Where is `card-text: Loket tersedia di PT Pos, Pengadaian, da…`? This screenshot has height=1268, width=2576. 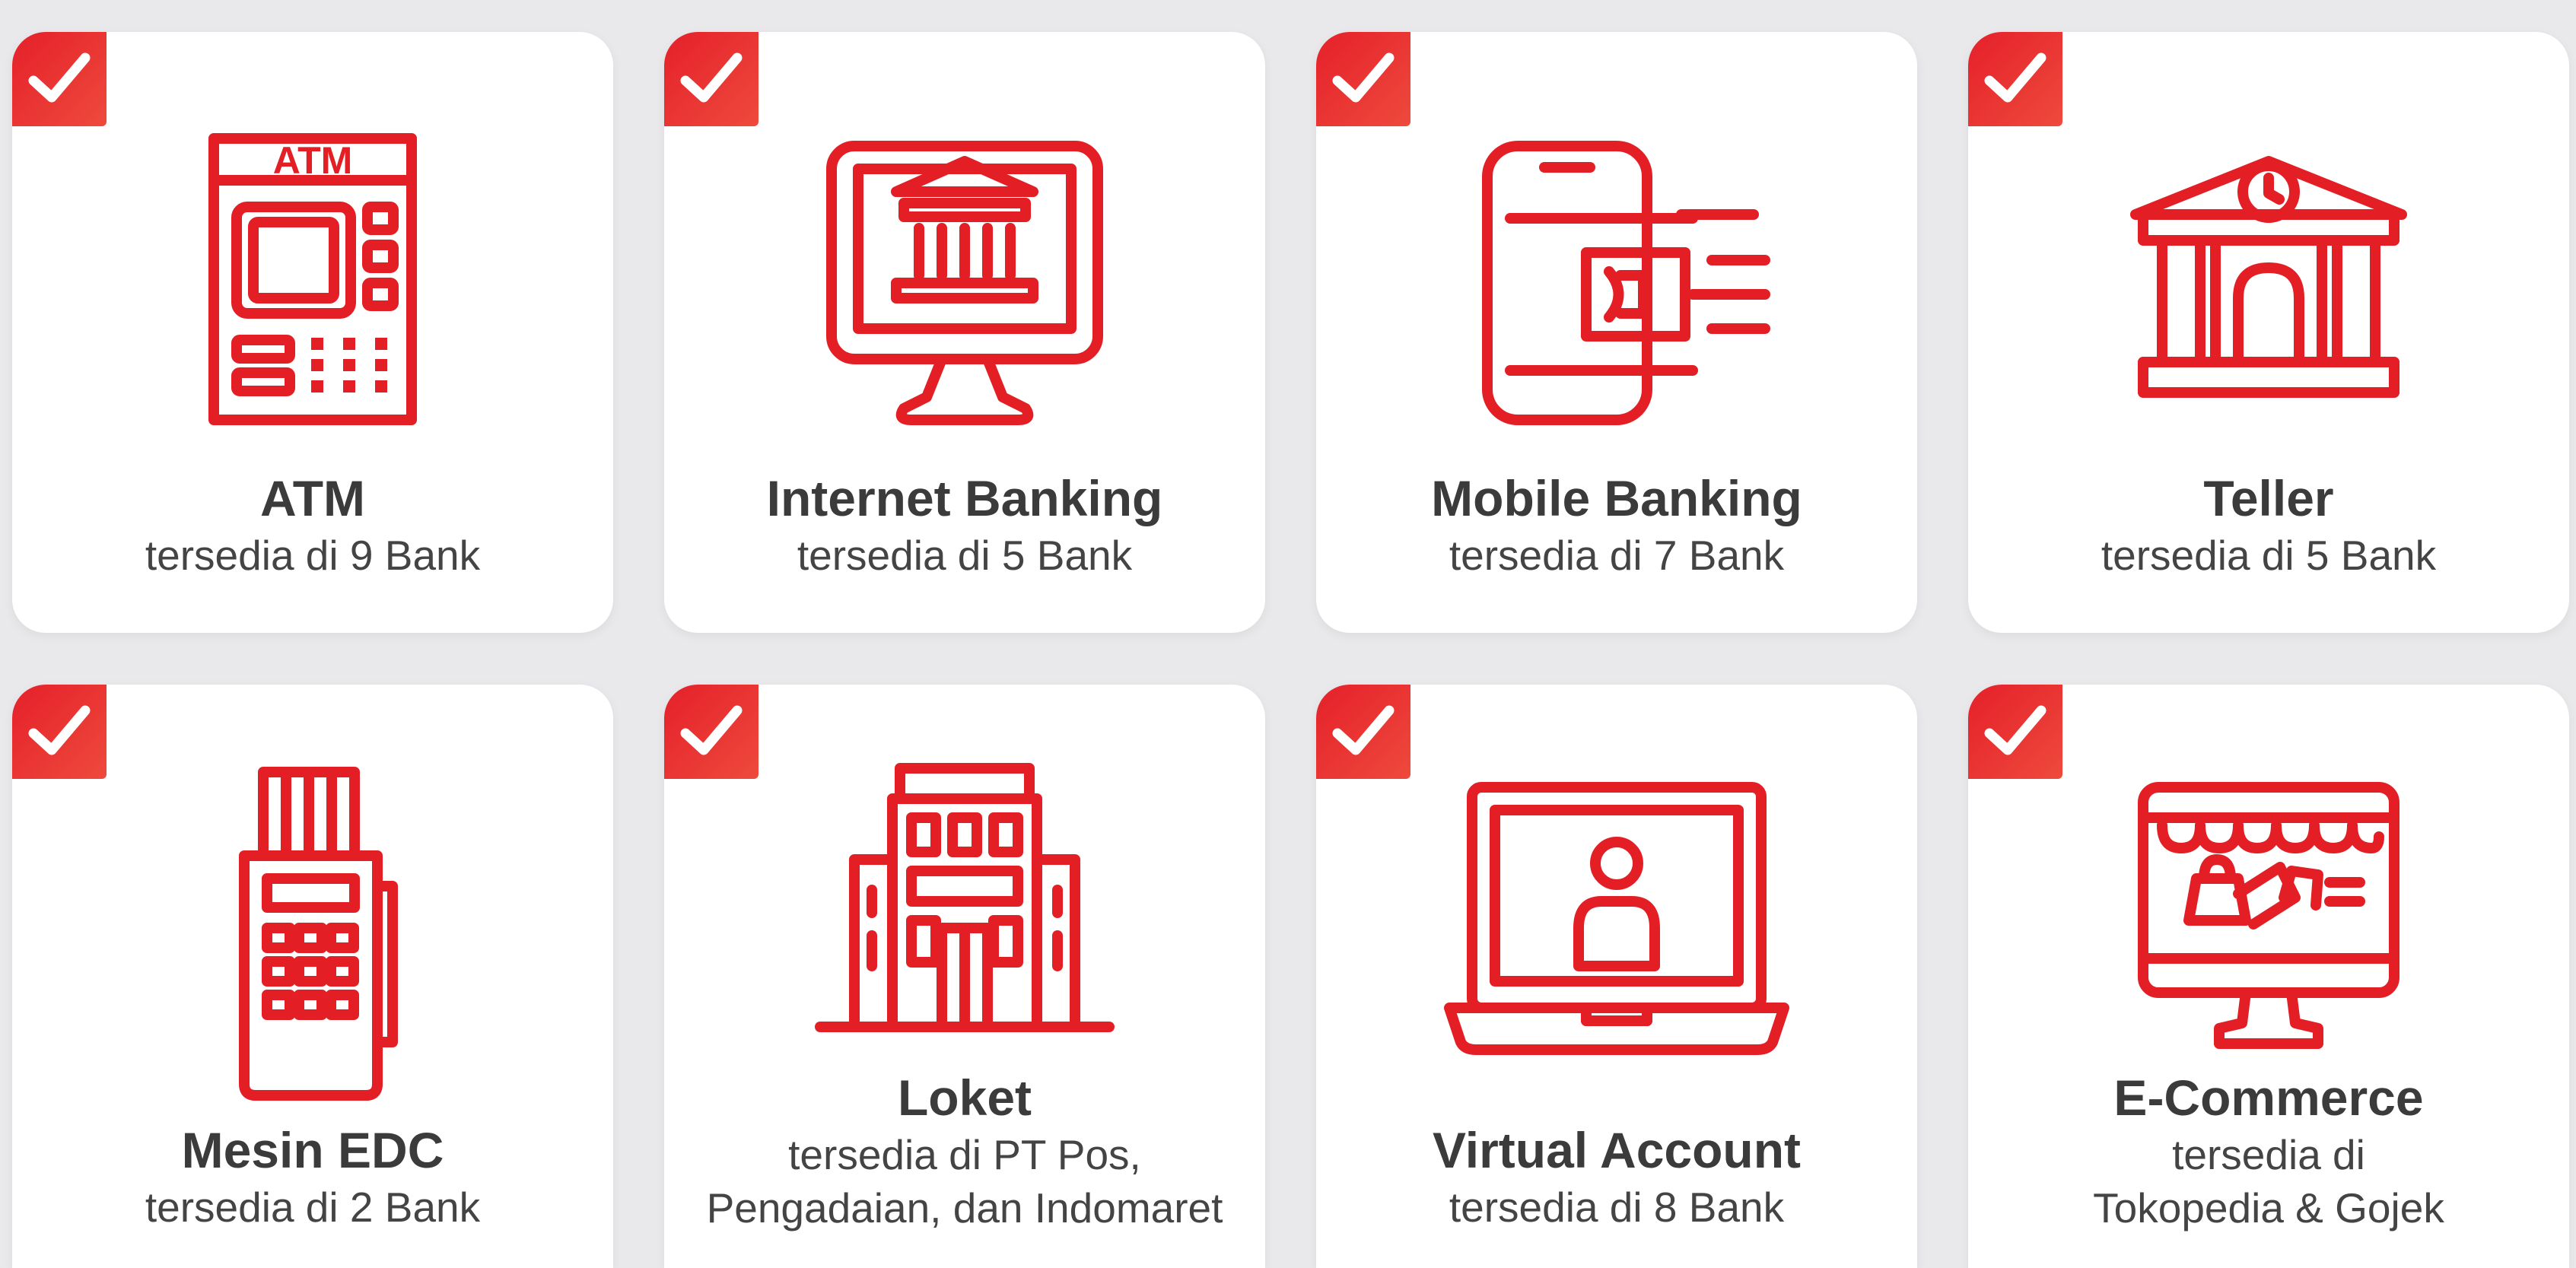 card-text: Loket tersedia di PT Pos, Pengadaian, da… is located at coordinates (965, 1151).